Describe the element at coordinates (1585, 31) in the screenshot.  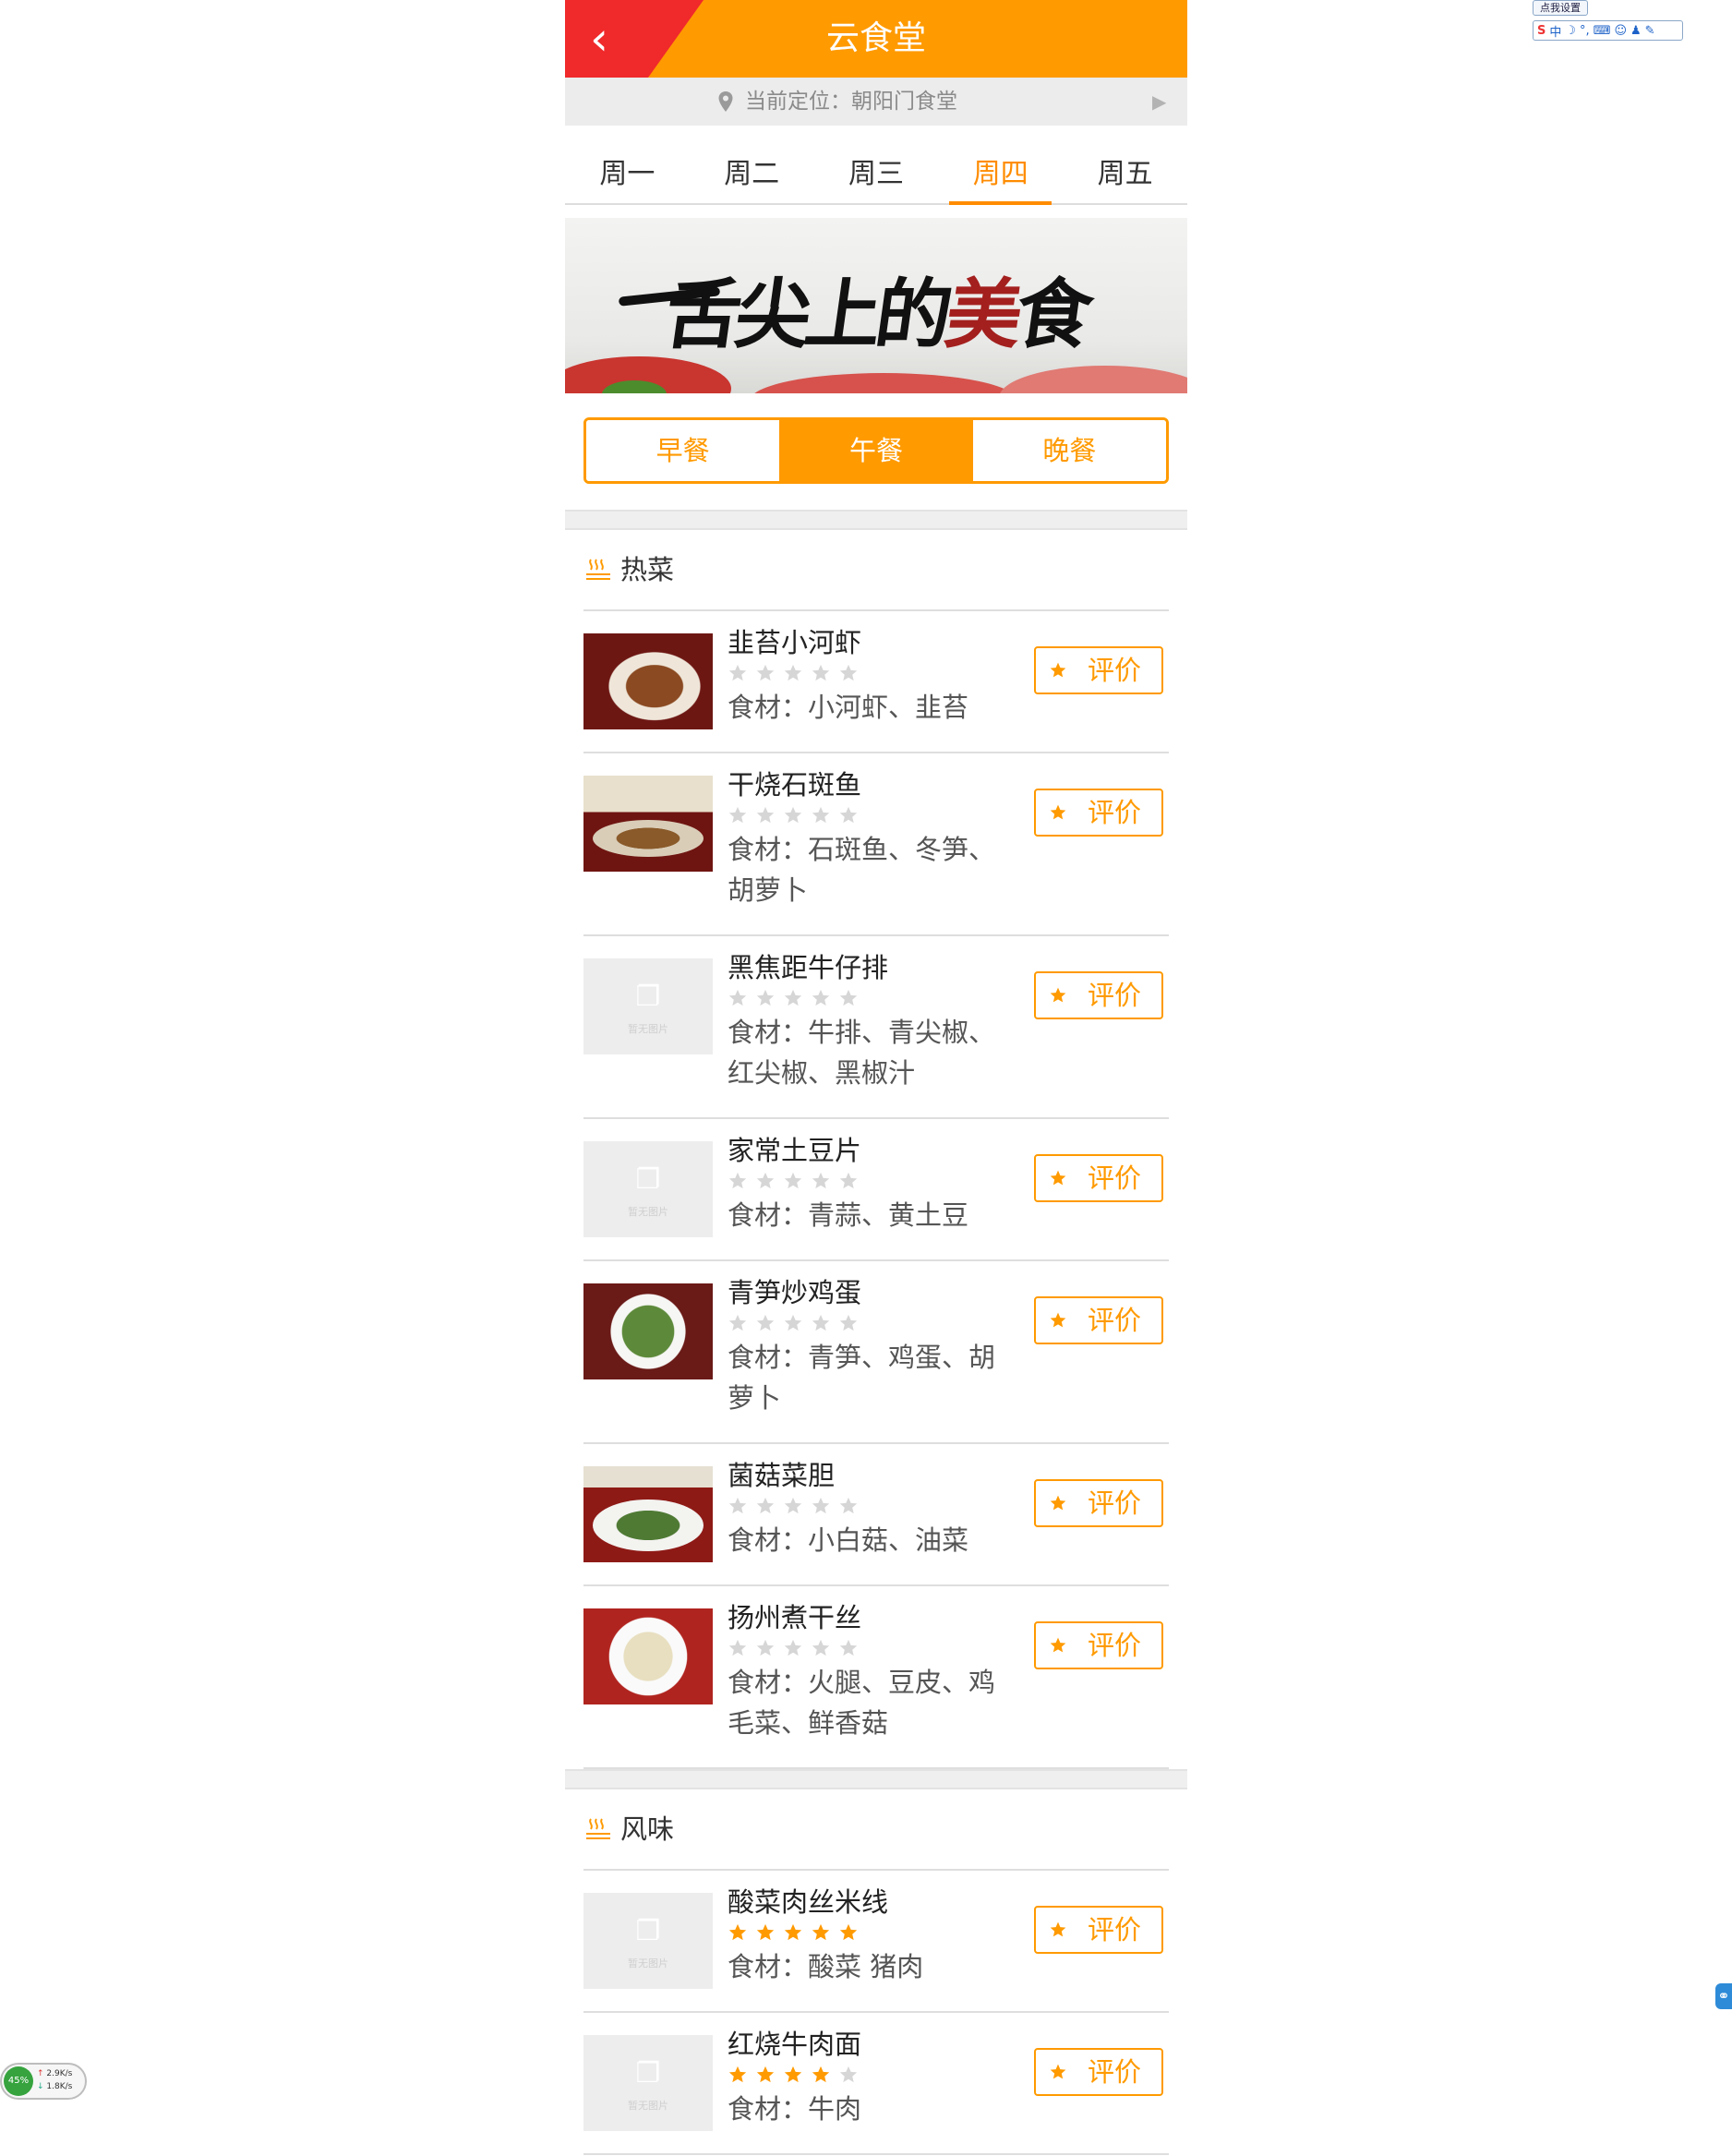
I see `punctuation-icon: °,` at that location.